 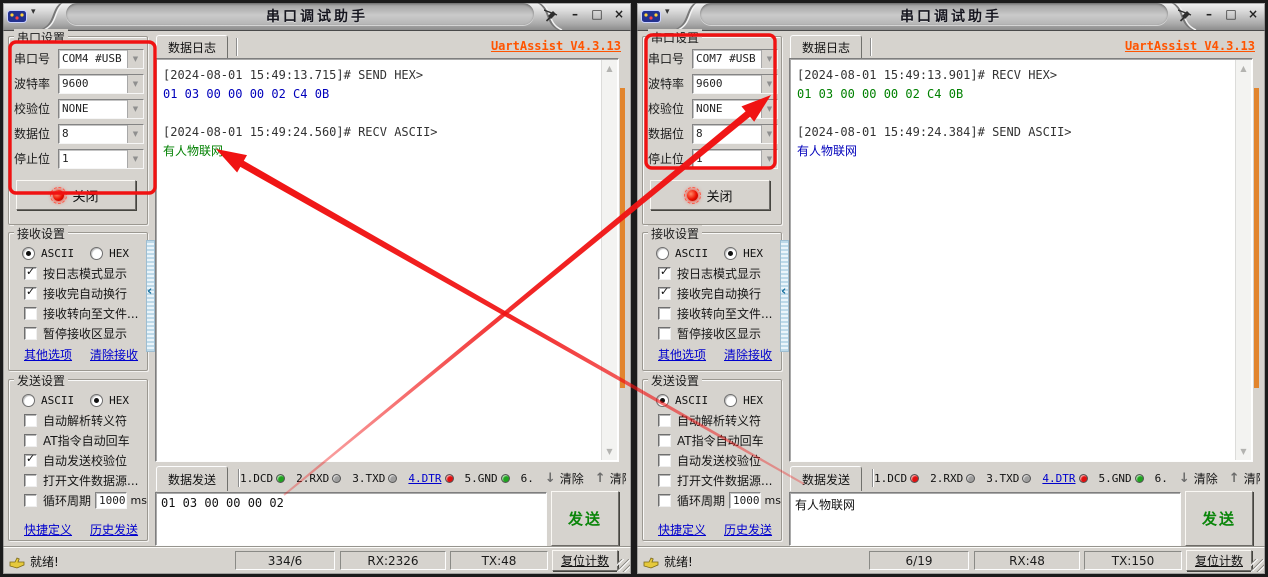 I want to click on serial-port-select: COM4 #USB ▼, so click(x=101, y=58).